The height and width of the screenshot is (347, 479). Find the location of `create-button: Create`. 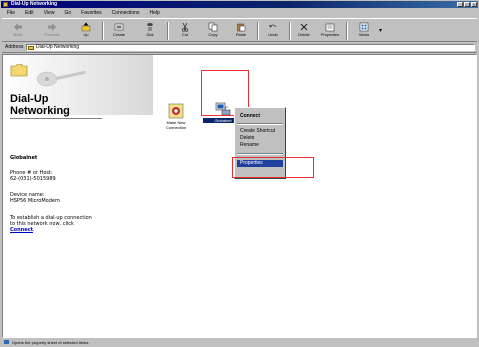

create-button: Create is located at coordinates (119, 31).